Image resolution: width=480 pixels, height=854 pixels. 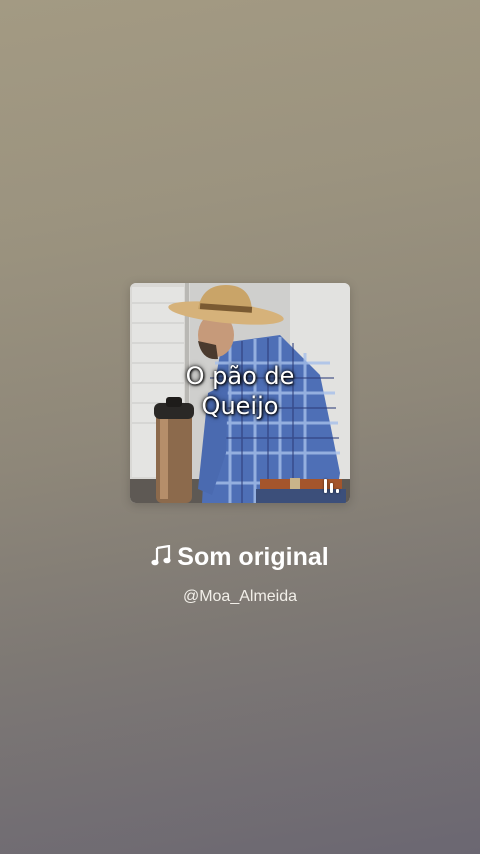 I want to click on sound-author-link: @Moa_Almeida, so click(x=240, y=597).